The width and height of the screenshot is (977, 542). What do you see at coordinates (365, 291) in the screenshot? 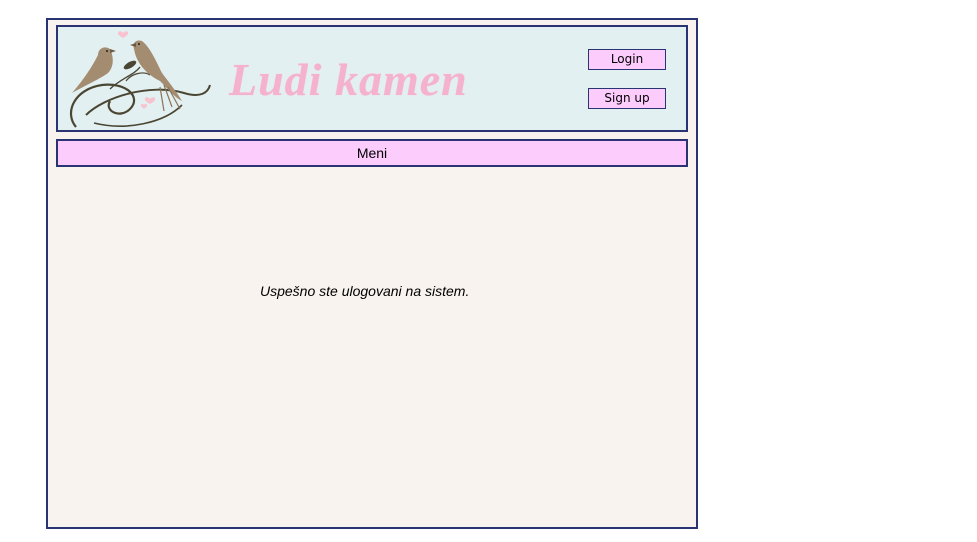
I see `login-success-message: Uspešno ste ulogovani na sistem.` at bounding box center [365, 291].